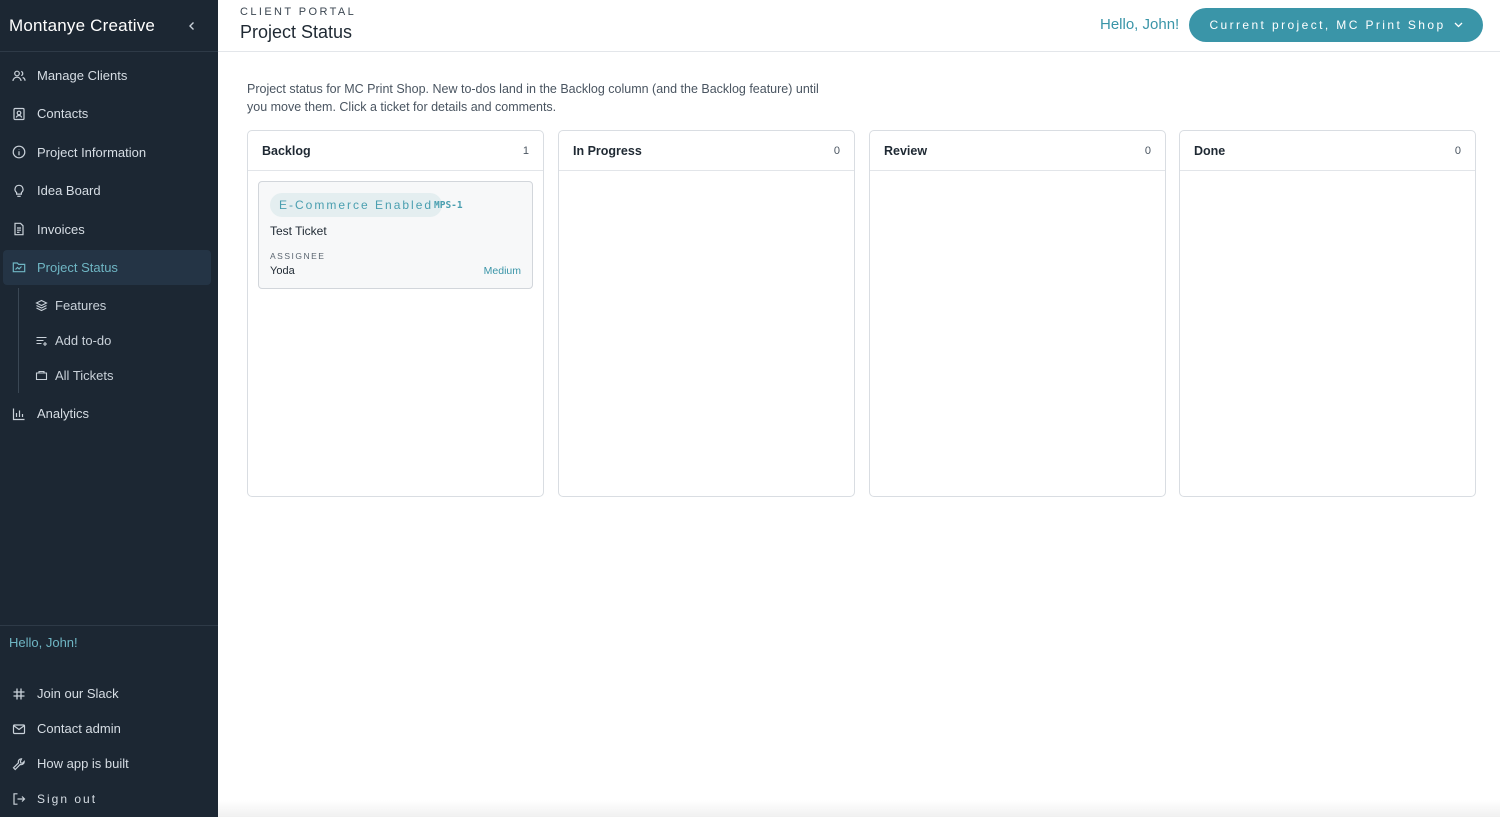  I want to click on sidebar-item-label: Contacts, so click(63, 114).